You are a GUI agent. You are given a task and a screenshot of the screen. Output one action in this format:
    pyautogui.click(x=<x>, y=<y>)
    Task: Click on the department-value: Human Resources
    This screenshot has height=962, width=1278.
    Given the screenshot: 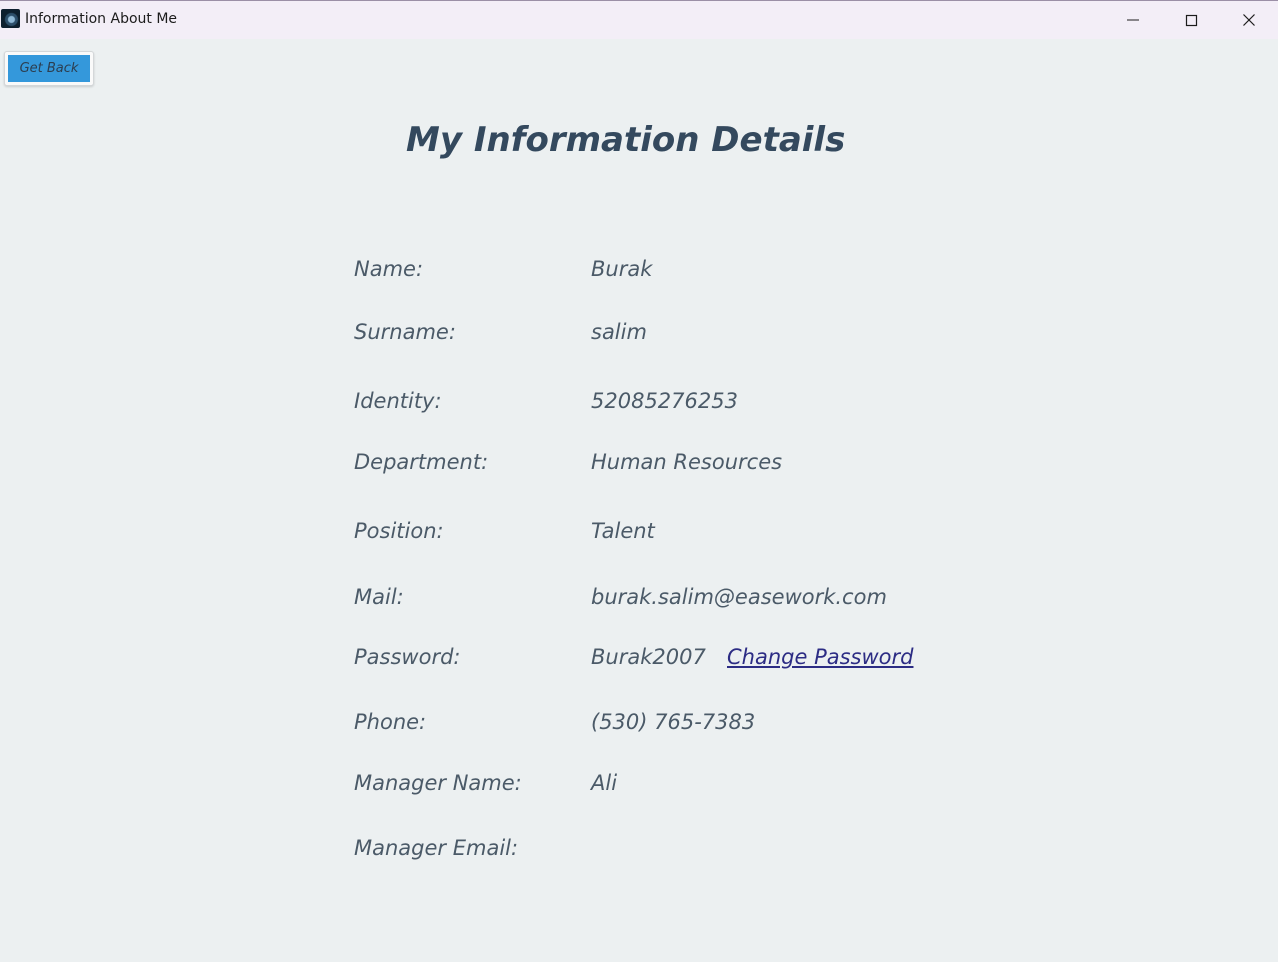 What is the action you would take?
    pyautogui.click(x=687, y=462)
    